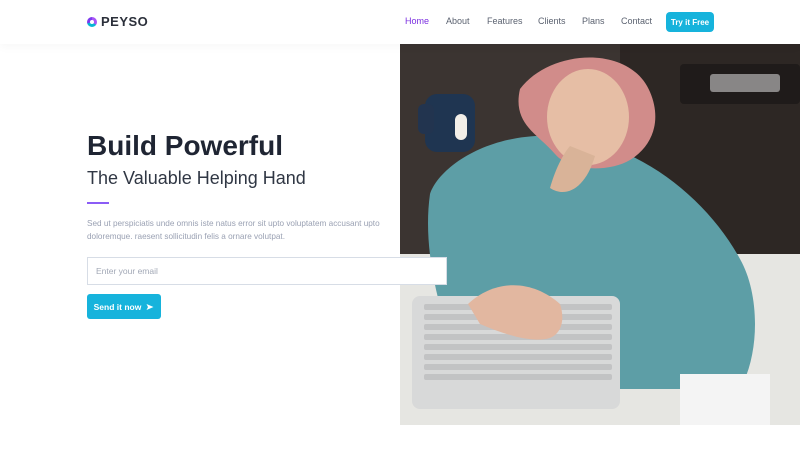 The width and height of the screenshot is (800, 470). Describe the element at coordinates (636, 21) in the screenshot. I see `nav-contact: Contact` at that location.